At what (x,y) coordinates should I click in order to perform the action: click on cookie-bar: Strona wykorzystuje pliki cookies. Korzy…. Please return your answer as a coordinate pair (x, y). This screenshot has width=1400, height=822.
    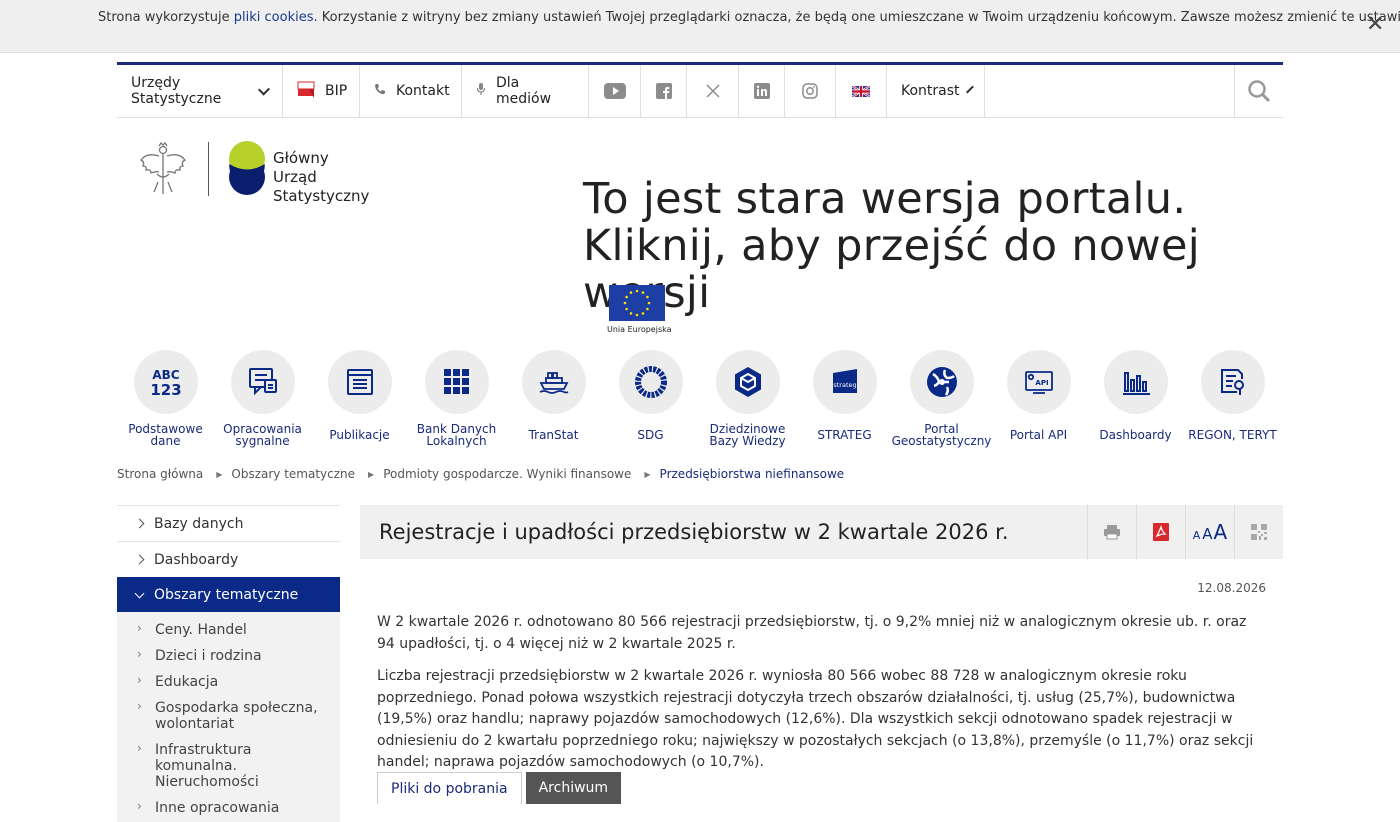
    Looking at the image, I should click on (700, 26).